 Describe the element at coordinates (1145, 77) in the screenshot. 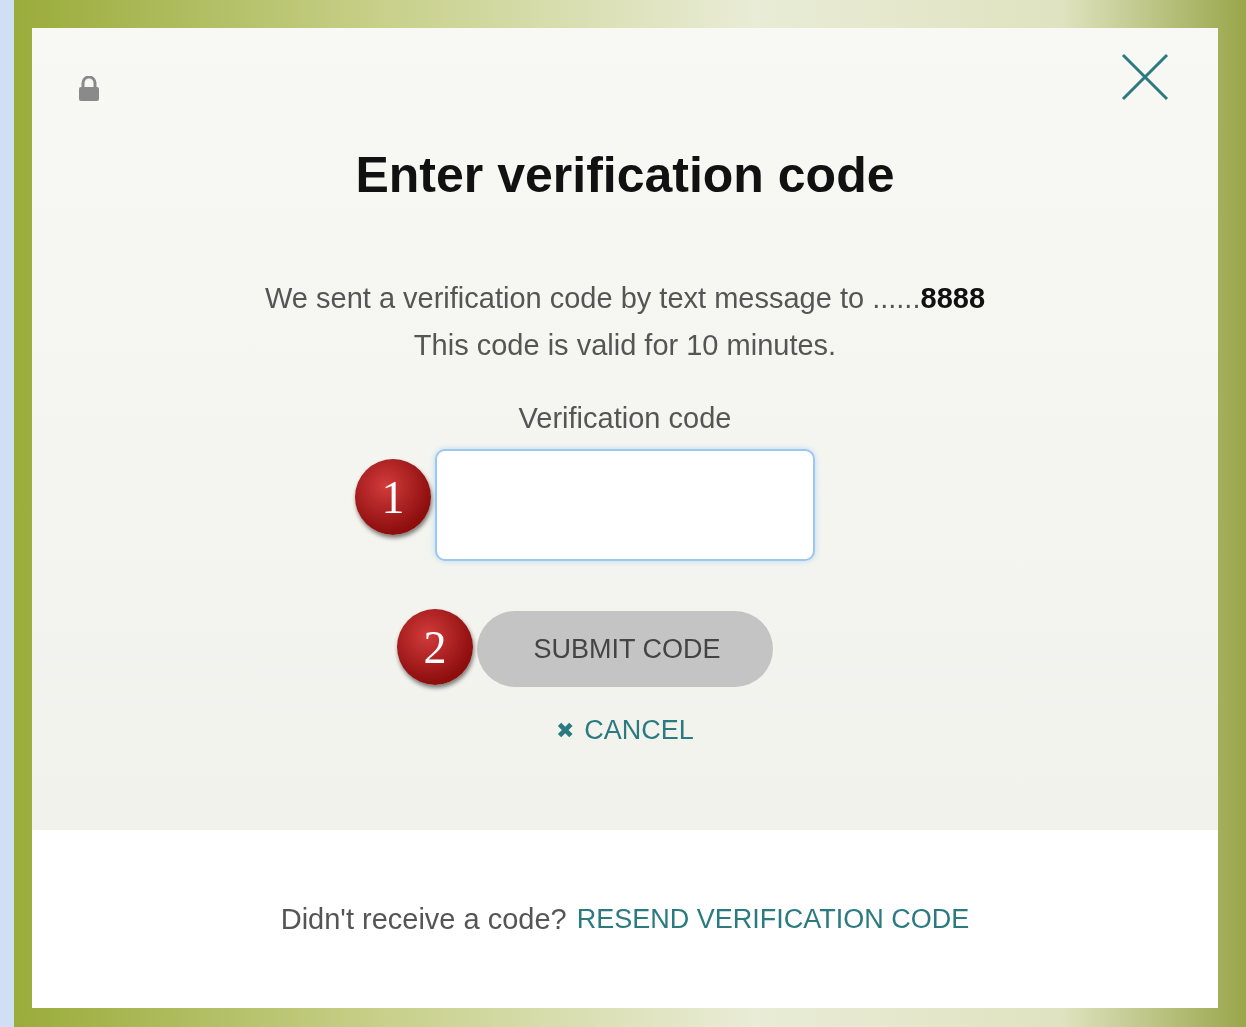

I see `close-button` at that location.